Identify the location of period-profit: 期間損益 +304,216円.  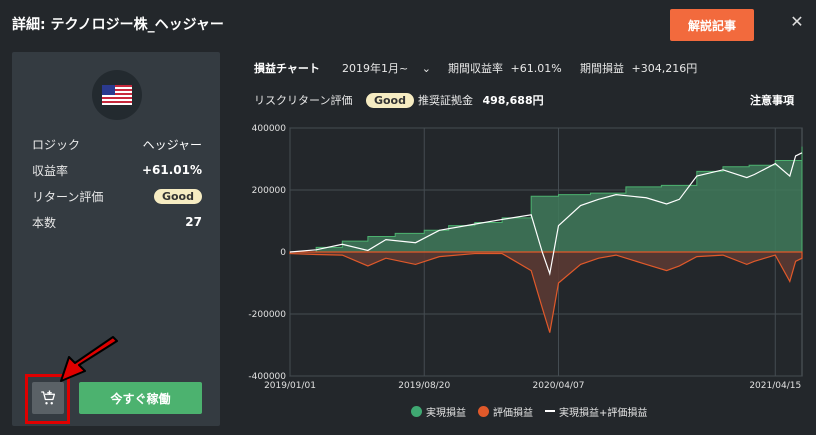
(638, 68).